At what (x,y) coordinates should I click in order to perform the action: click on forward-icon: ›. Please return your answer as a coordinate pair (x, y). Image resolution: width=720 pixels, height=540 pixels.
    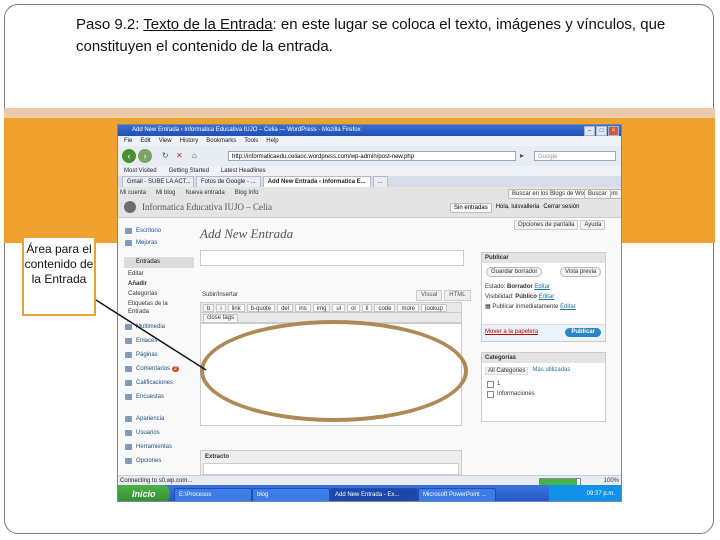
    Looking at the image, I should click on (145, 156).